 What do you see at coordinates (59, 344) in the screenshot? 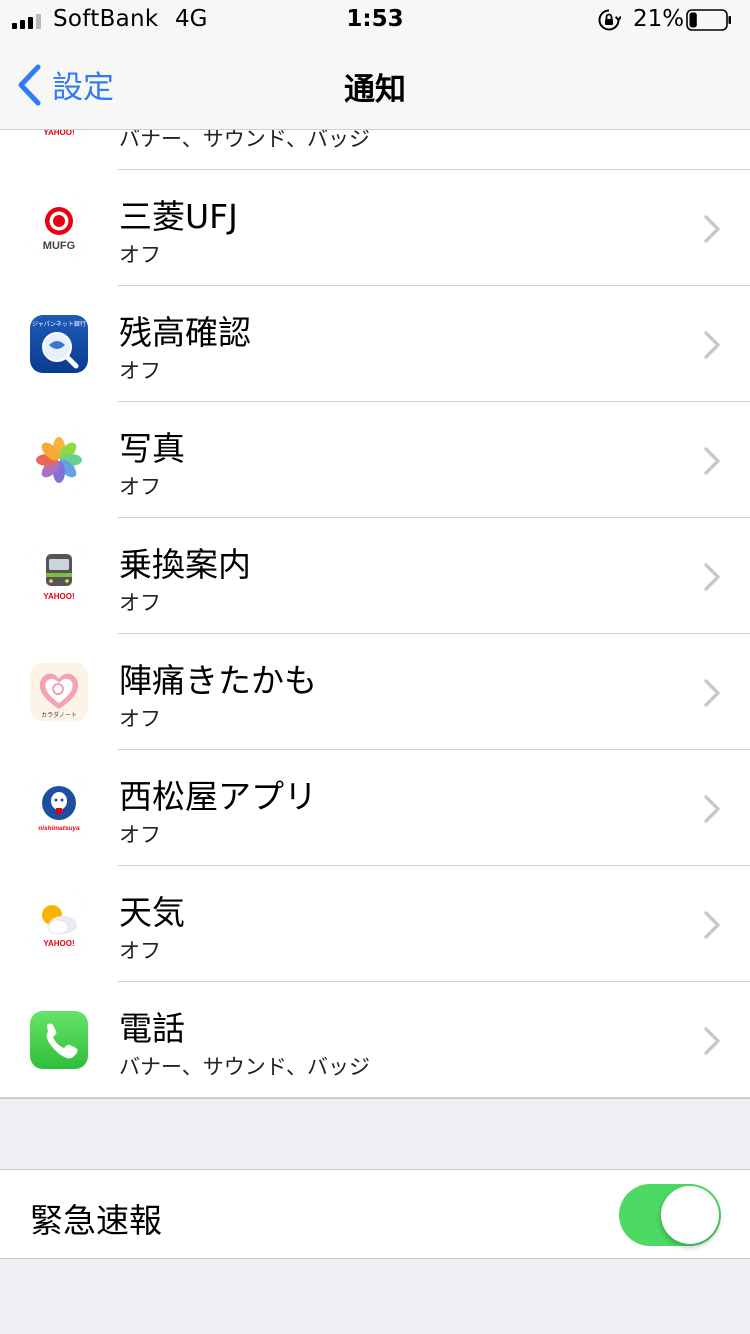
I see `zandaka-app-icon: ジャパンネット銀行` at bounding box center [59, 344].